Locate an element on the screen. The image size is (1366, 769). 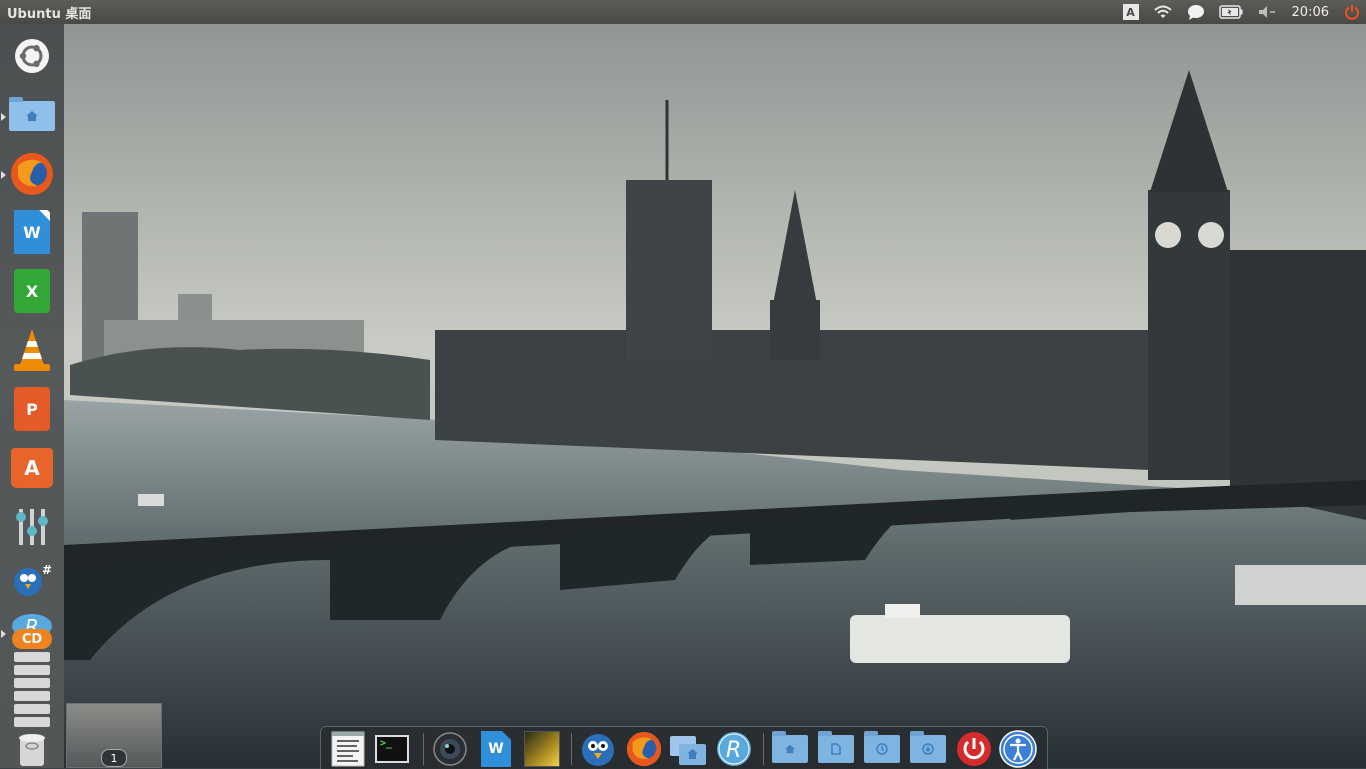
dock-item-downloads-folder is located at coordinates (928, 749).